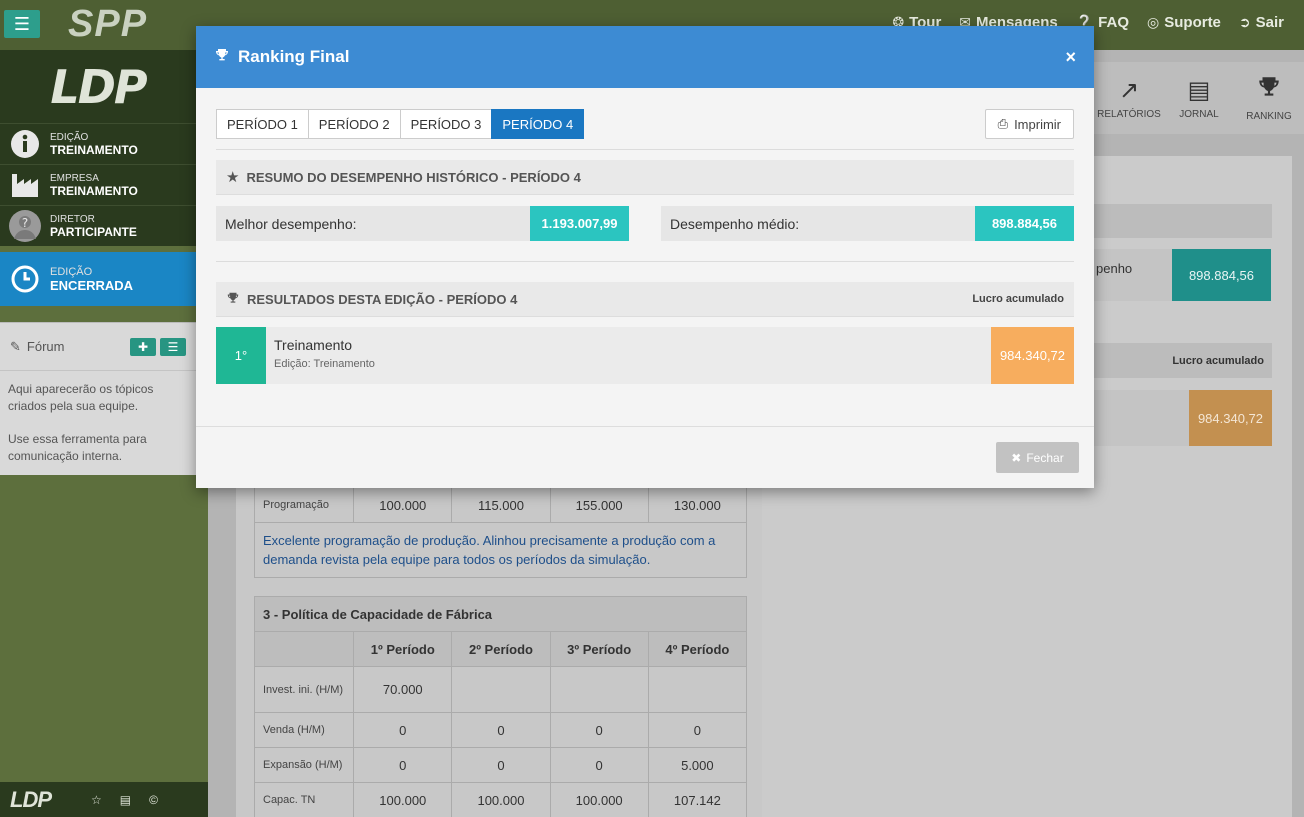 This screenshot has height=817, width=1304. What do you see at coordinates (1269, 22) in the screenshot?
I see `top-link-label: Sair` at bounding box center [1269, 22].